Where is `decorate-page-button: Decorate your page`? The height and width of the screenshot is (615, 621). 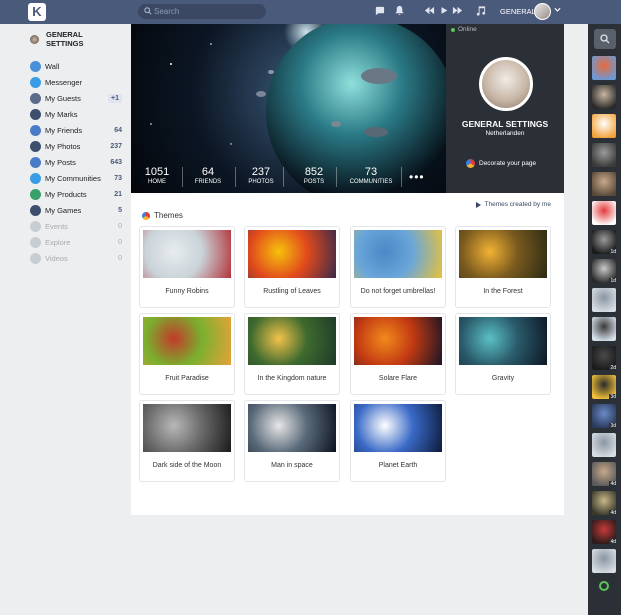
decorate-page-button: Decorate your page is located at coordinates (501, 163).